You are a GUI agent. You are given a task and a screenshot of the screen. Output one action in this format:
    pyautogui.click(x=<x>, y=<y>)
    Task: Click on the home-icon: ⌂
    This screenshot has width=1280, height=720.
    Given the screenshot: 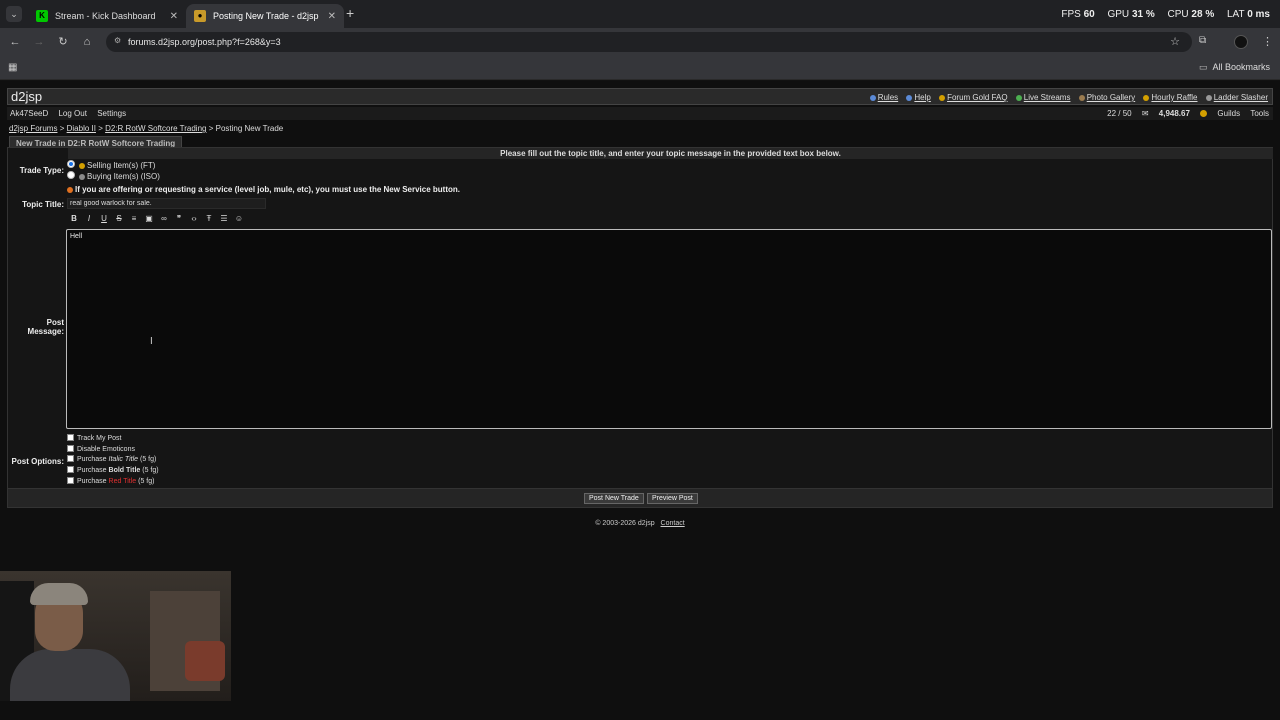 What is the action you would take?
    pyautogui.click(x=87, y=42)
    